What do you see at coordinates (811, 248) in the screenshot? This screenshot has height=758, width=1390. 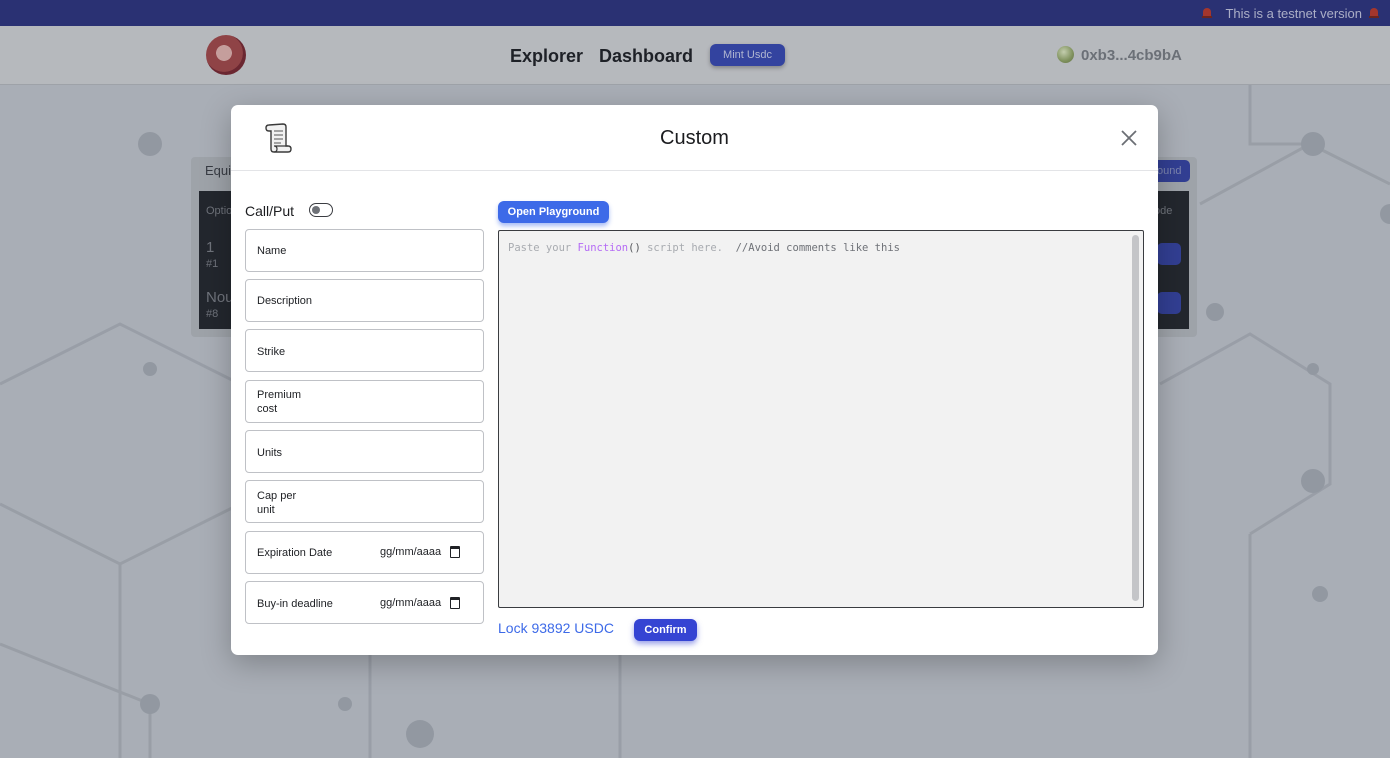 I see `editor-placeholder-comment: //Avoid comments like this` at bounding box center [811, 248].